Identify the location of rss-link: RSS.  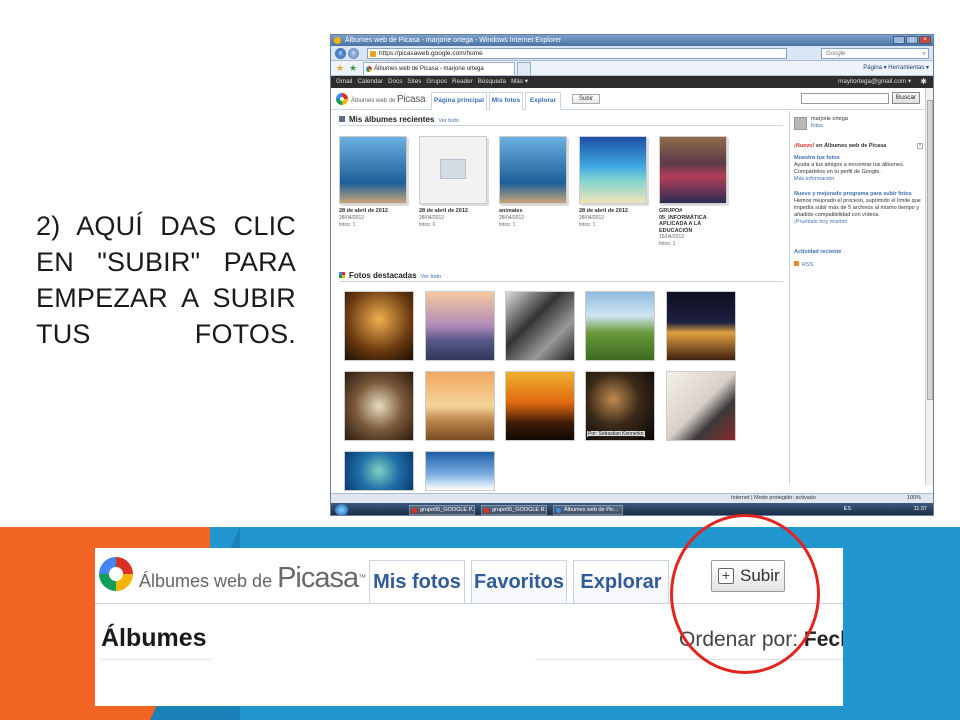
(807, 265).